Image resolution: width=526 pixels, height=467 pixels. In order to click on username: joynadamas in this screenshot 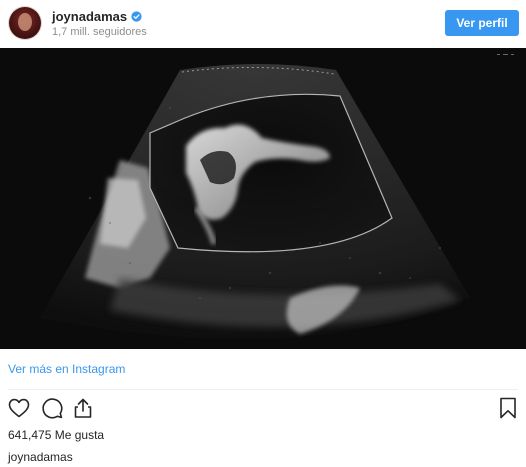, I will do `click(89, 16)`.